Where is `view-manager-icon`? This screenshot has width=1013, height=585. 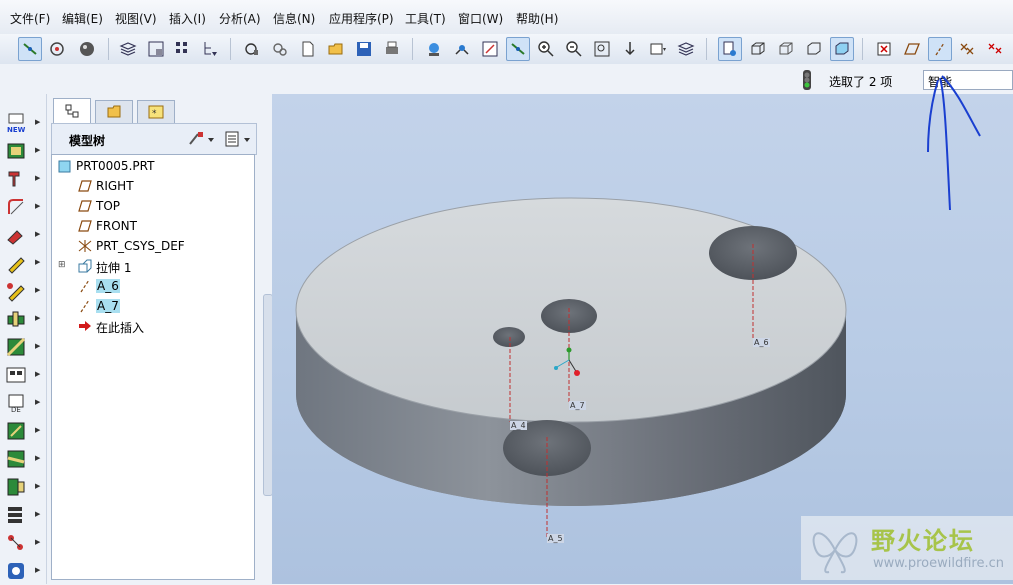
view-manager-icon is located at coordinates (156, 49).